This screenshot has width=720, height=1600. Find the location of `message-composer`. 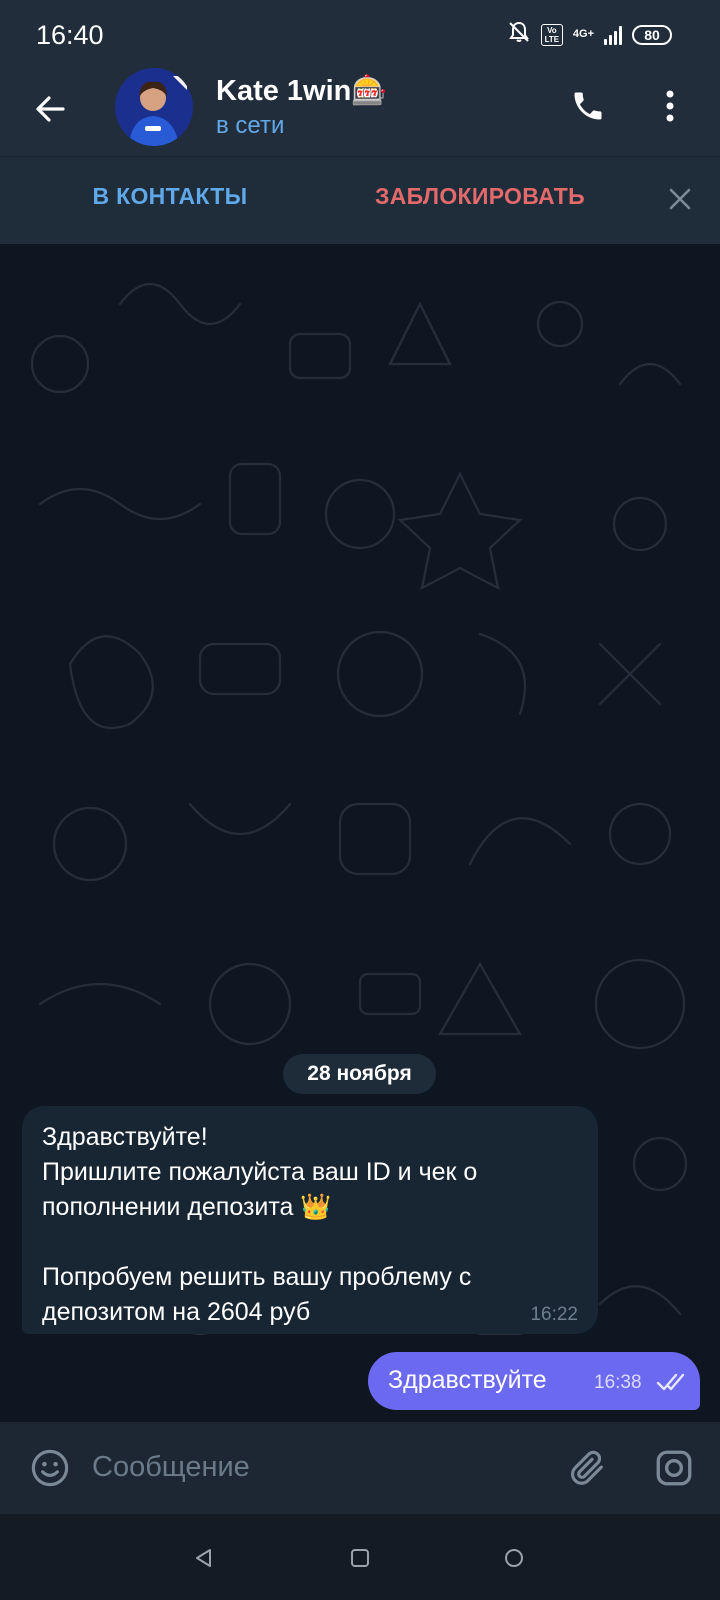

message-composer is located at coordinates (360, 1468).